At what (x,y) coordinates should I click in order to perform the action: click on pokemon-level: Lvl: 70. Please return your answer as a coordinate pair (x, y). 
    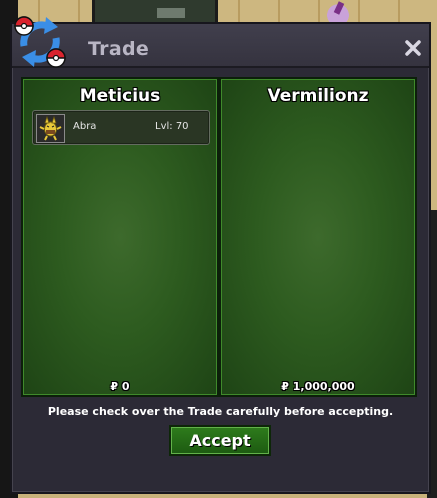
    Looking at the image, I should click on (172, 126).